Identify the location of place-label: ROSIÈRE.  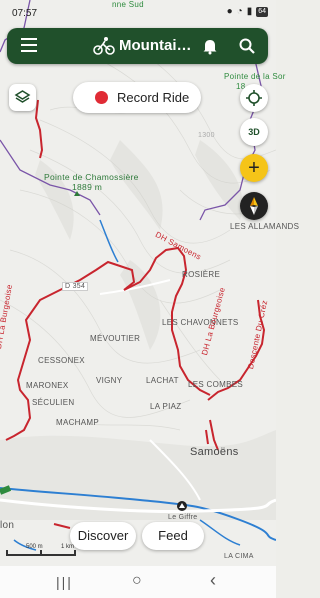
(201, 274).